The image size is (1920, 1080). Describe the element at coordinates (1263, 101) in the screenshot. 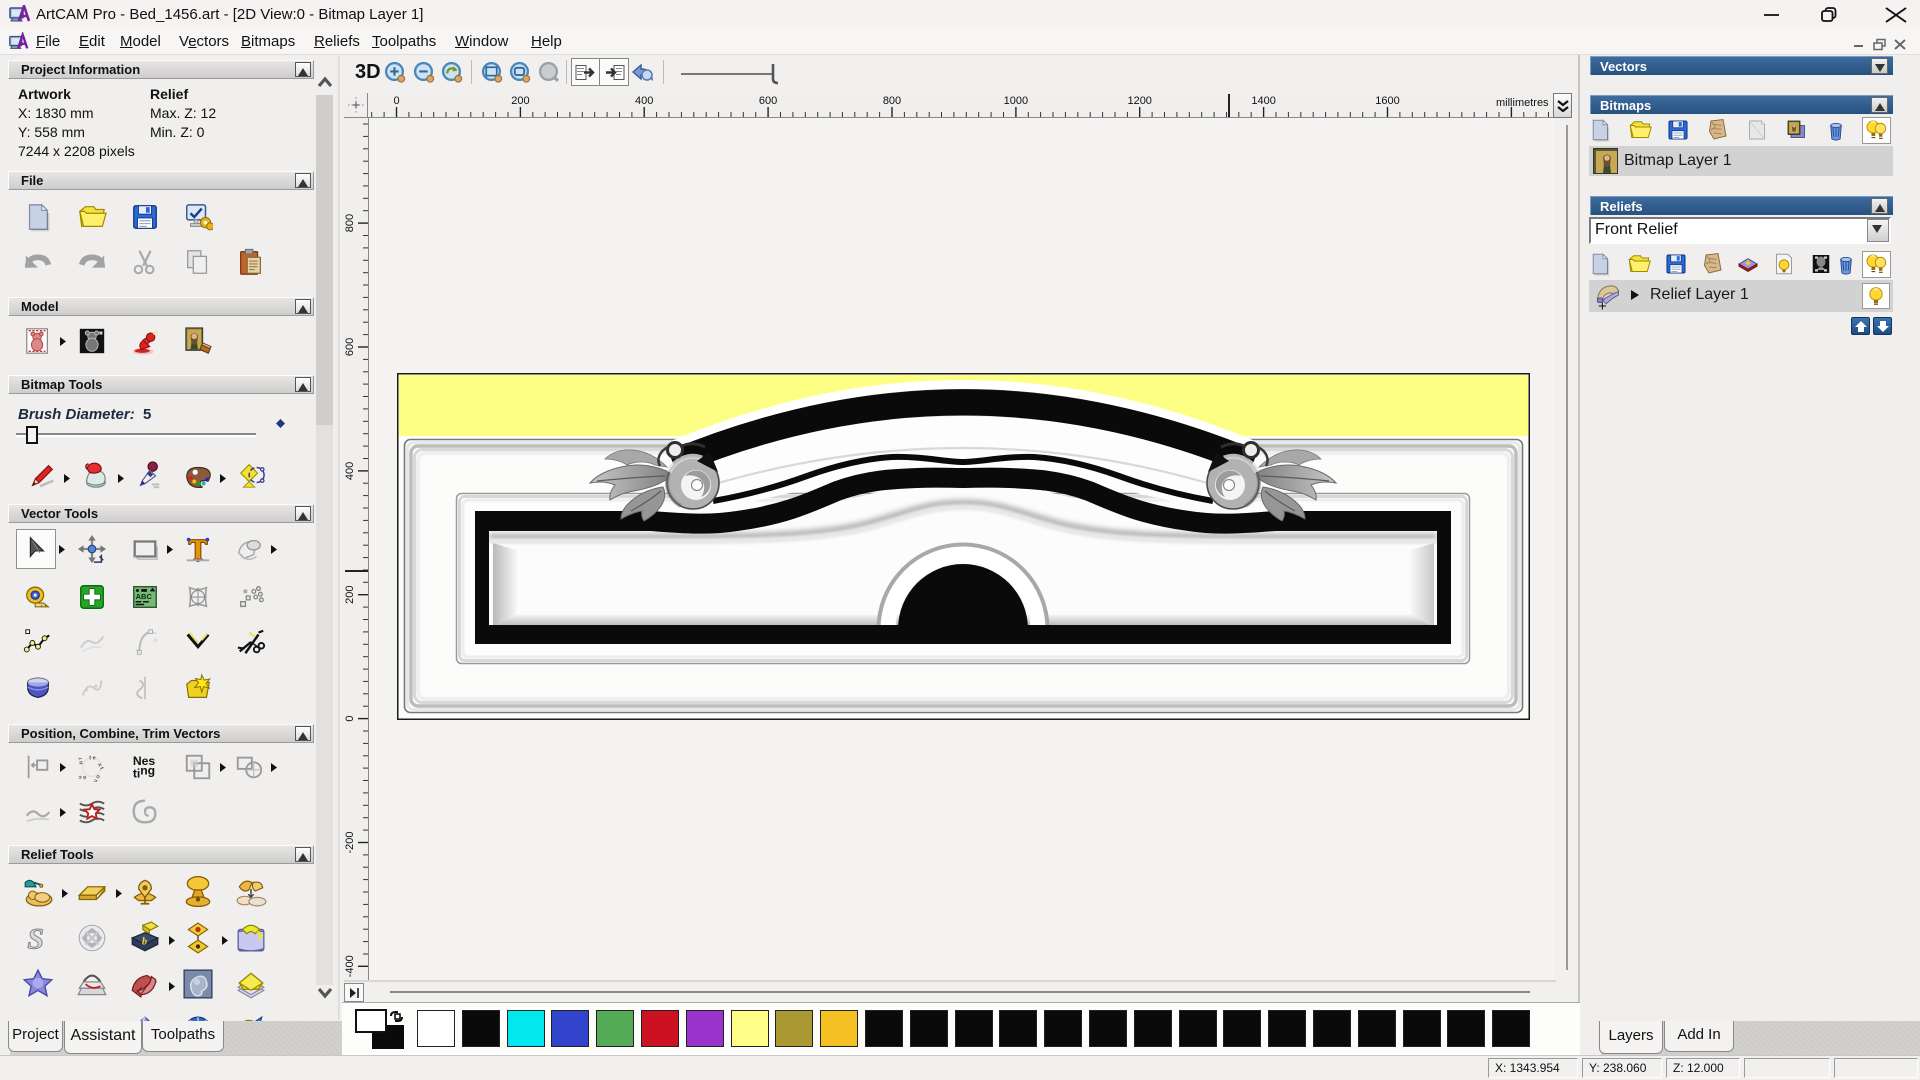

I see `svg-text: 1400` at that location.